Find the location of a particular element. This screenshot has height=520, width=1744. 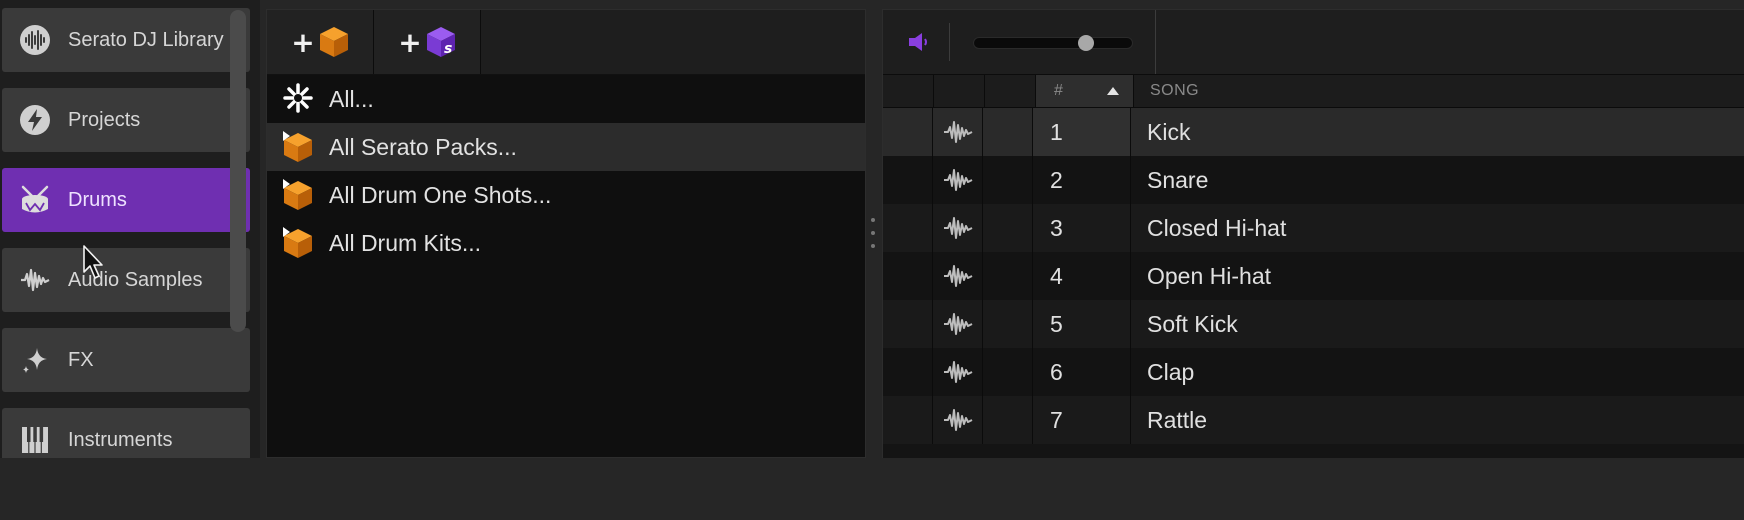

row-song-title: Open Hi-hat is located at coordinates (1209, 275).